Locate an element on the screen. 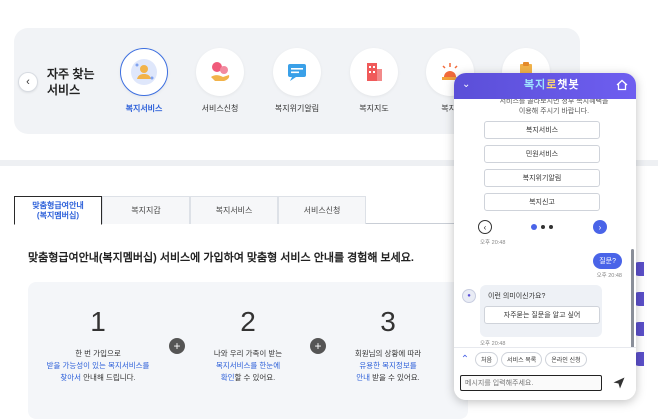 This screenshot has width=658, height=419. step-line: 할 수 있어요. is located at coordinates (255, 377).